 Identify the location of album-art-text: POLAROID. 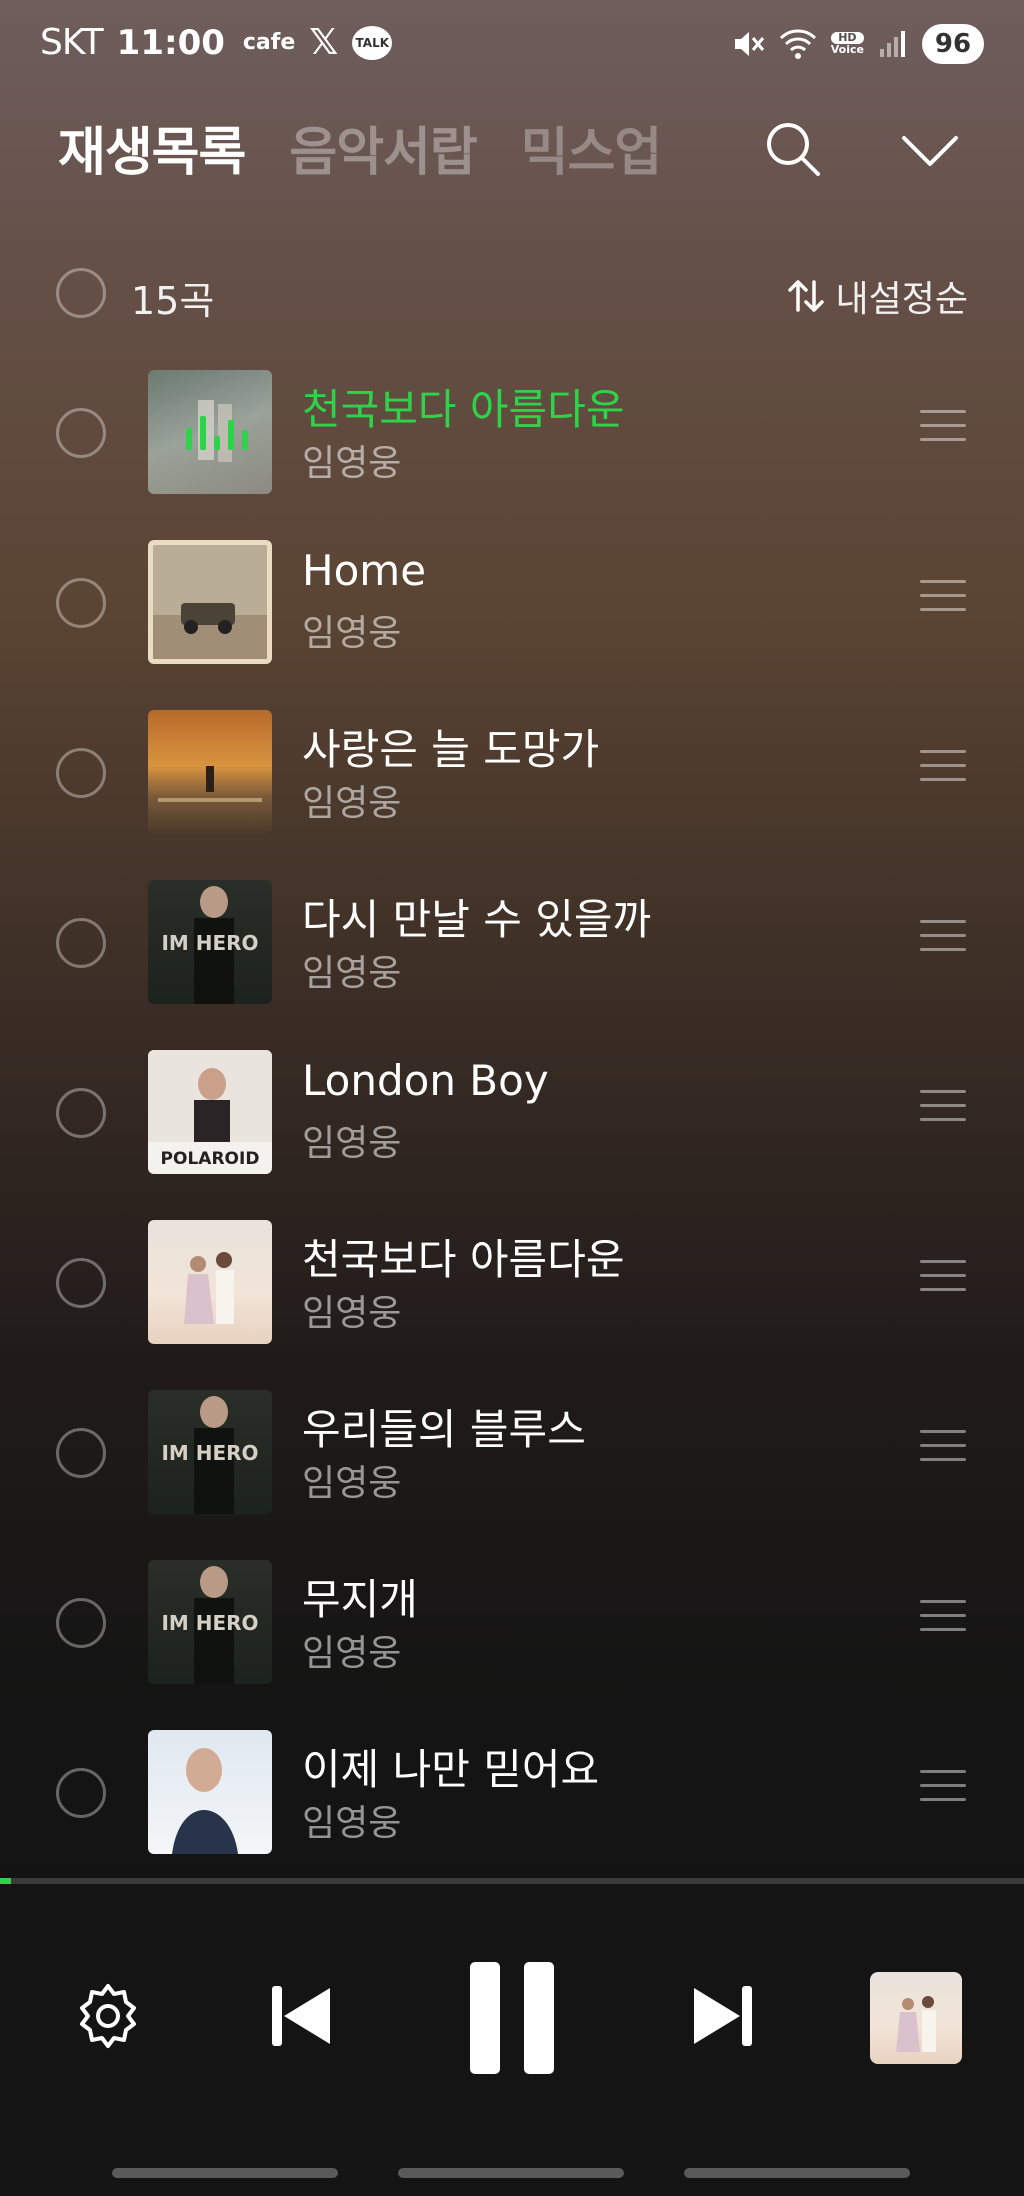
(210, 1159).